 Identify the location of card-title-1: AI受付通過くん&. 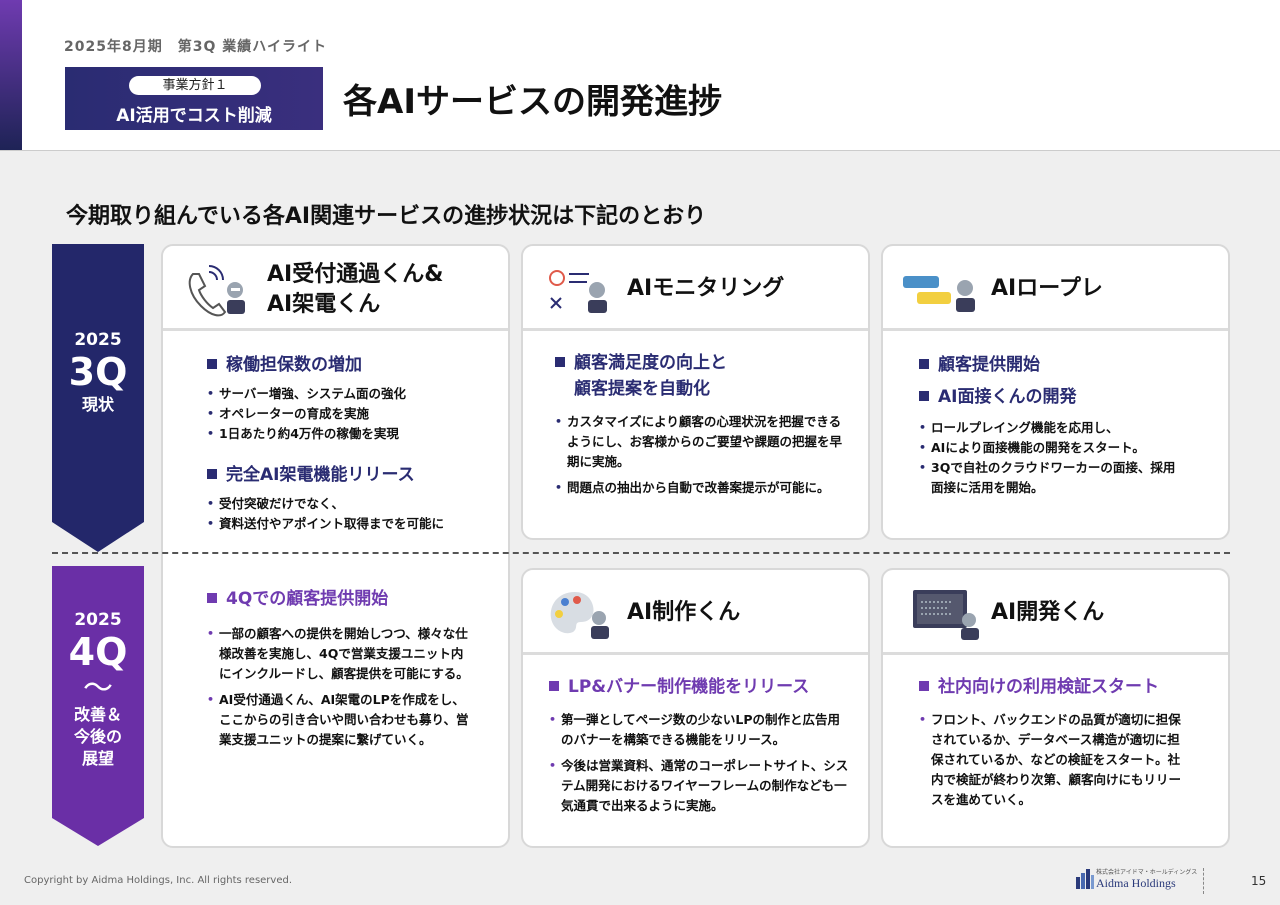
(355, 274).